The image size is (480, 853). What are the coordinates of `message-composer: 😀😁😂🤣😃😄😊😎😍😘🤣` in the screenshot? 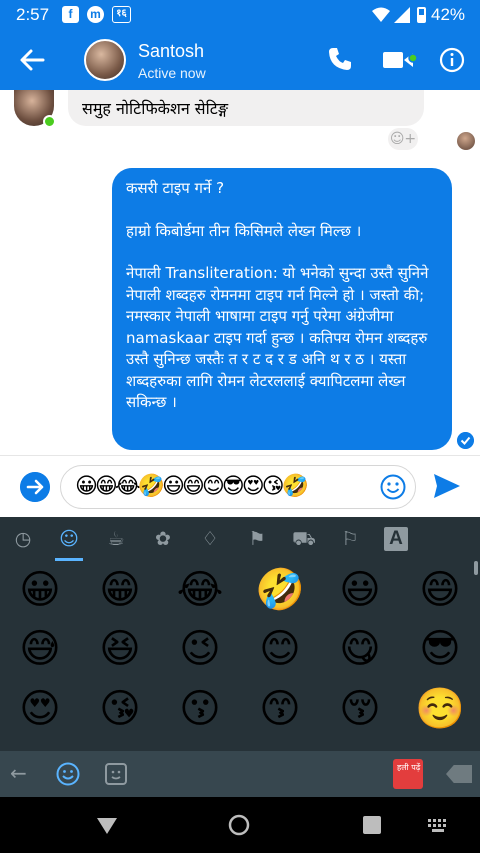 It's located at (240, 486).